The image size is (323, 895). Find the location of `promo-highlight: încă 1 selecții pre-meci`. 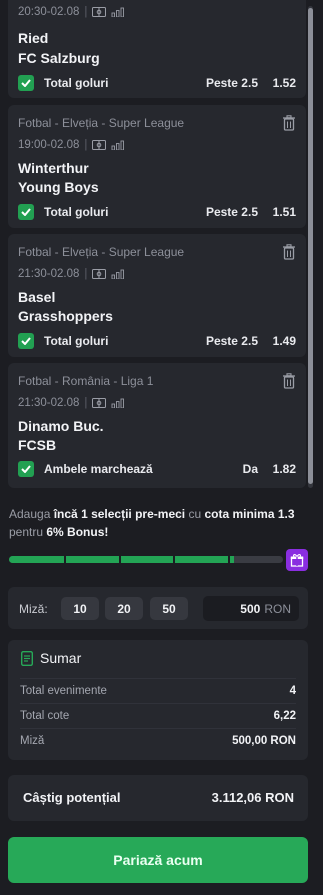

promo-highlight: încă 1 selecții pre-meci is located at coordinates (119, 514).